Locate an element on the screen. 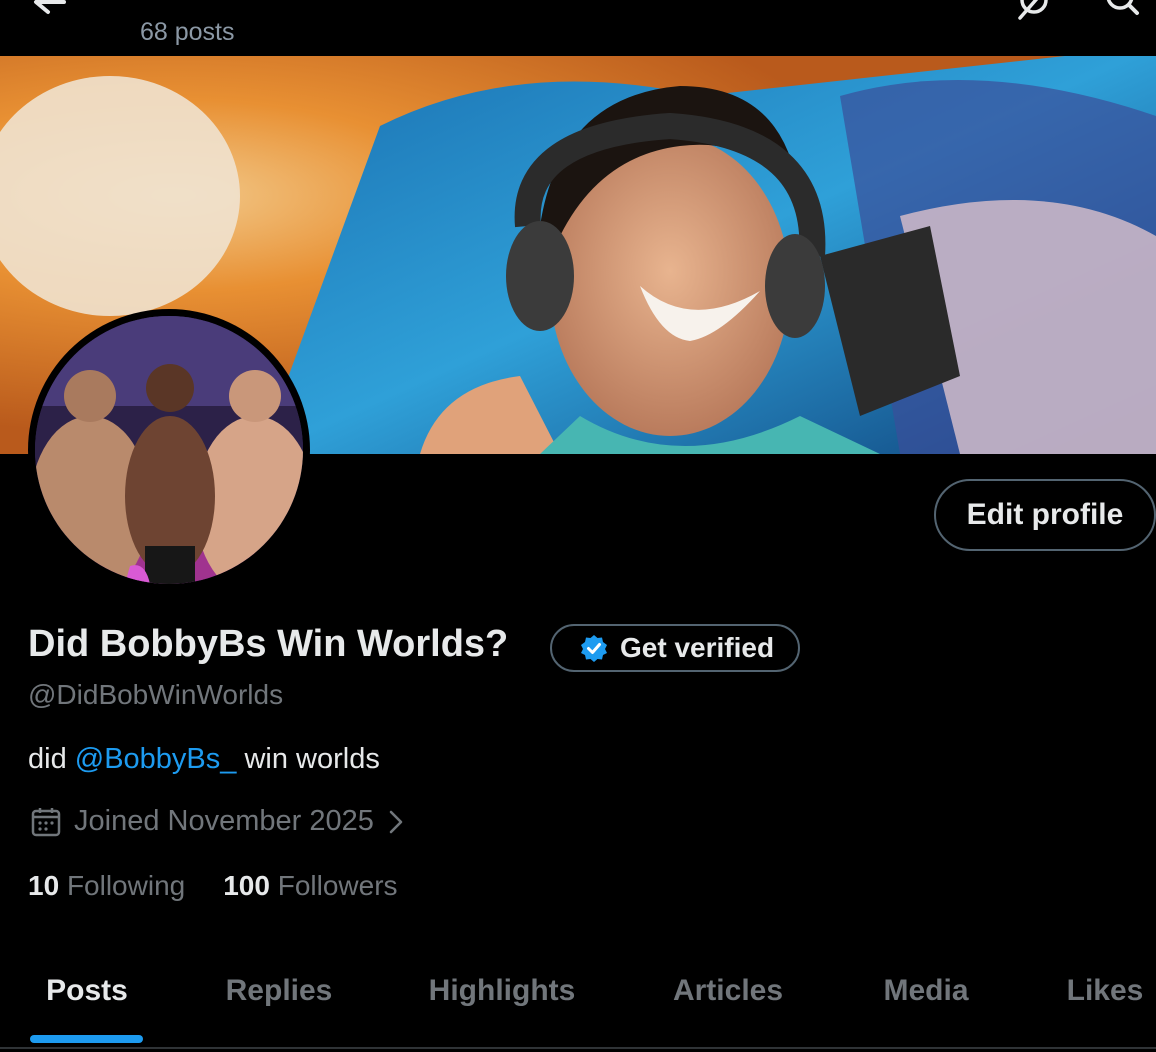 This screenshot has height=1052, width=1156. follow-stats: 10 Following 100 Followers is located at coordinates (213, 886).